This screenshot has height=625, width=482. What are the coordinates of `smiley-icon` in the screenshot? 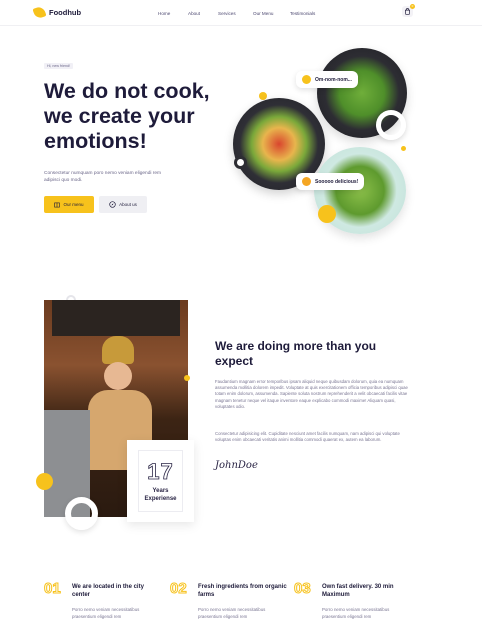 It's located at (306, 79).